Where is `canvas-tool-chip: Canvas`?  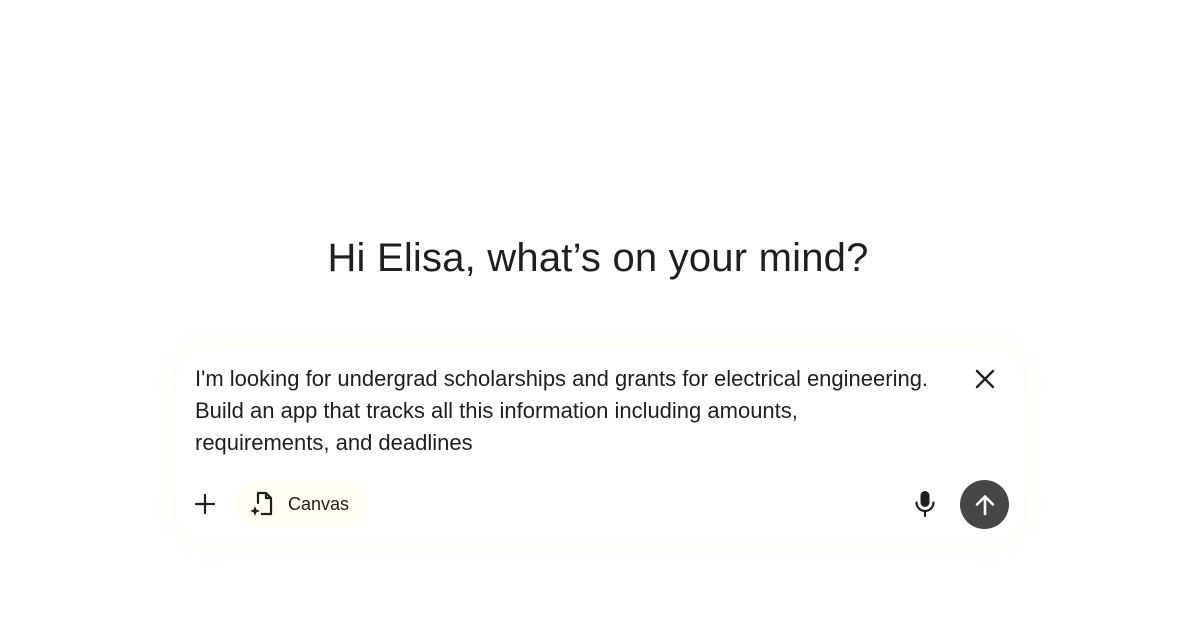 canvas-tool-chip: Canvas is located at coordinates (302, 504).